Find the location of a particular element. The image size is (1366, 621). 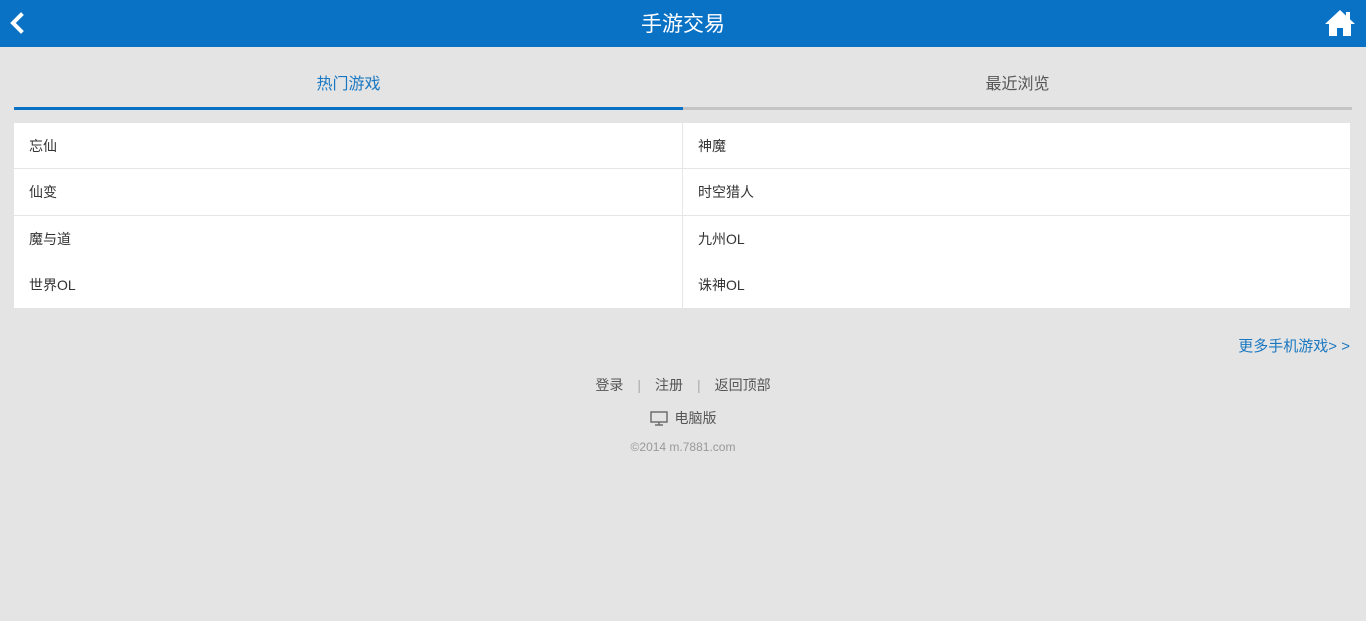

pc-version-link: 电脑版 is located at coordinates (683, 418).